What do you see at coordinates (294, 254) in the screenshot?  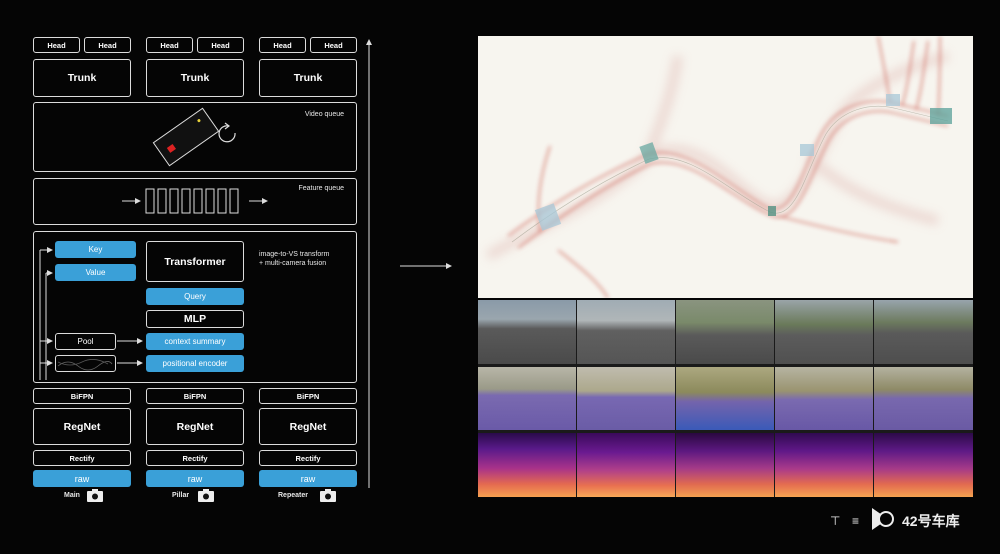 I see `transform-note-line1: image-to-VS transform` at bounding box center [294, 254].